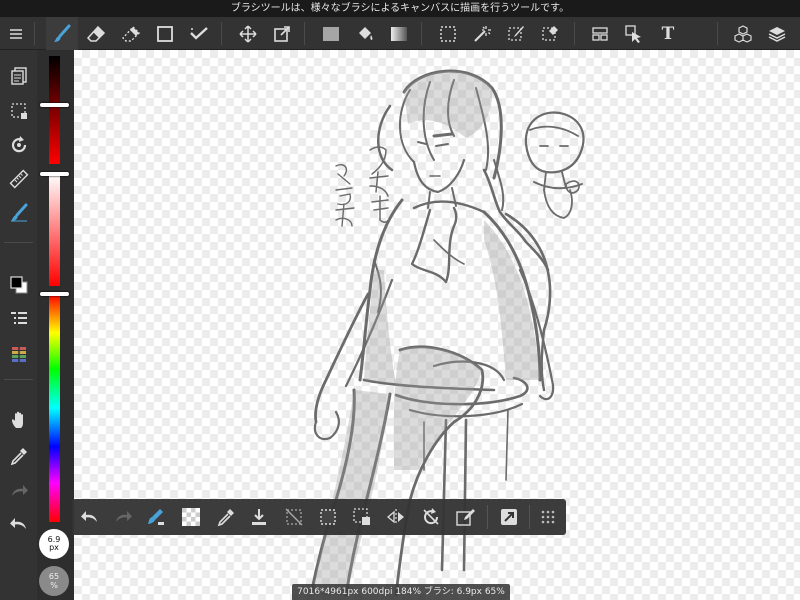  I want to click on quick-toolbar, so click(319, 517).